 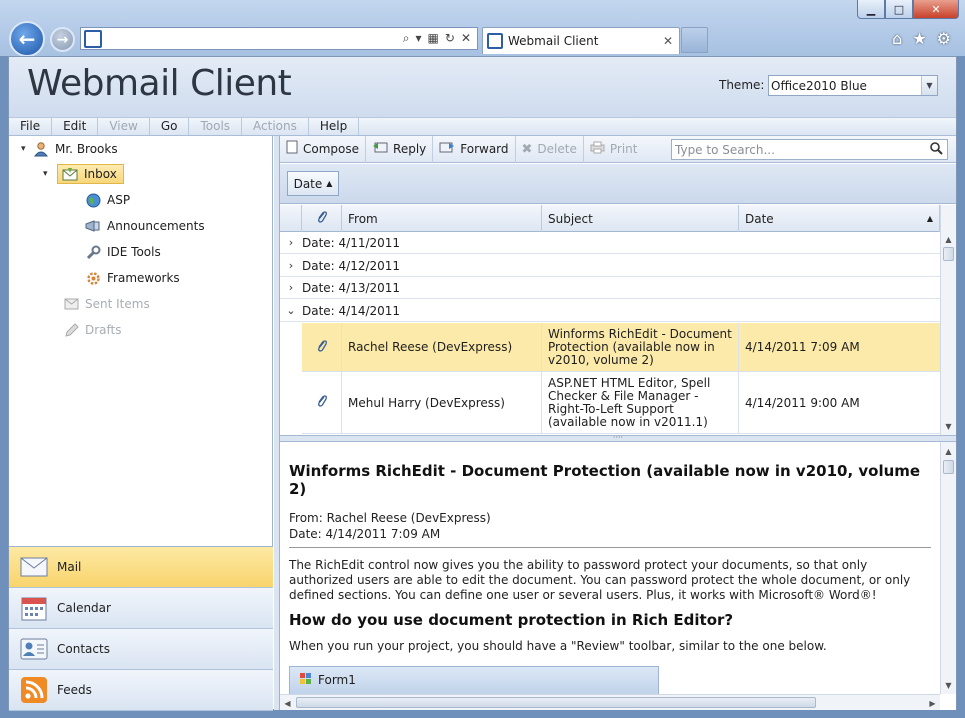 What do you see at coordinates (853, 85) in the screenshot?
I see `theme-select: Office2010 Blue ▼` at bounding box center [853, 85].